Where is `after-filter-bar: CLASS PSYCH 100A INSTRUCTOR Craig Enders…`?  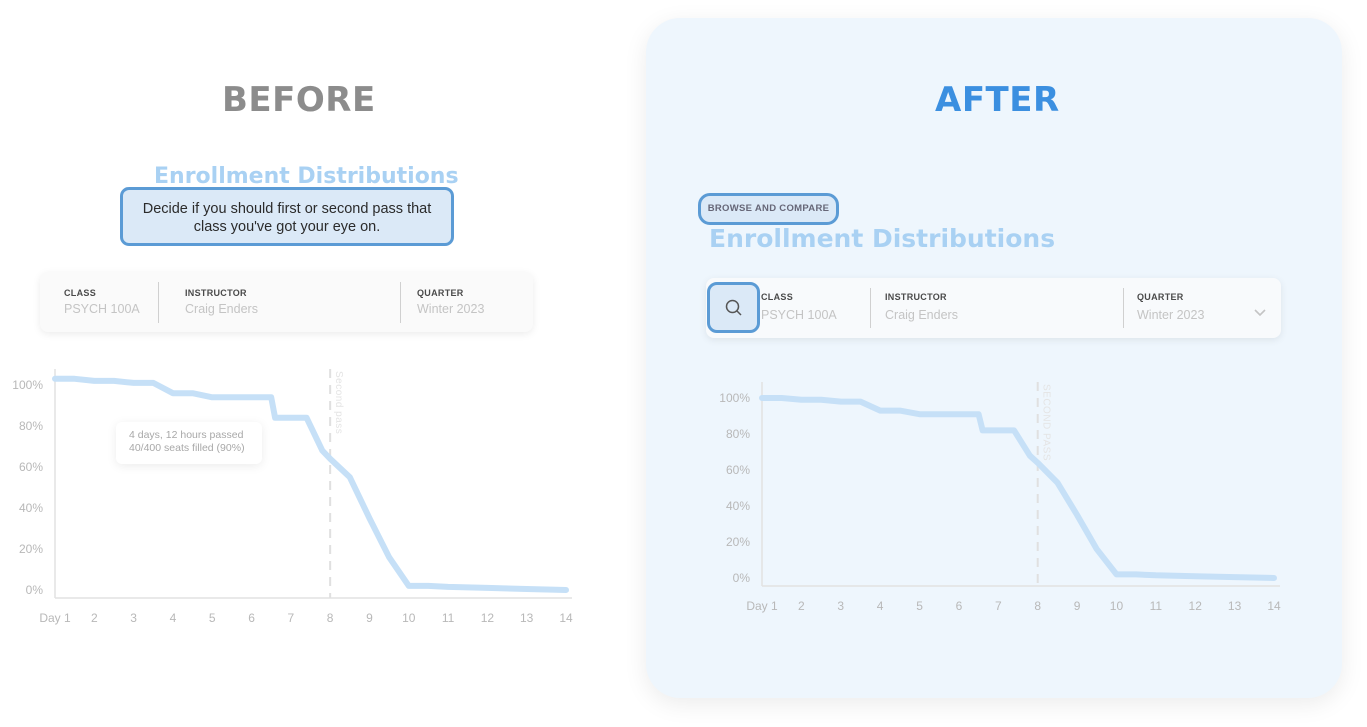
after-filter-bar: CLASS PSYCH 100A INSTRUCTOR Craig Enders… is located at coordinates (993, 308).